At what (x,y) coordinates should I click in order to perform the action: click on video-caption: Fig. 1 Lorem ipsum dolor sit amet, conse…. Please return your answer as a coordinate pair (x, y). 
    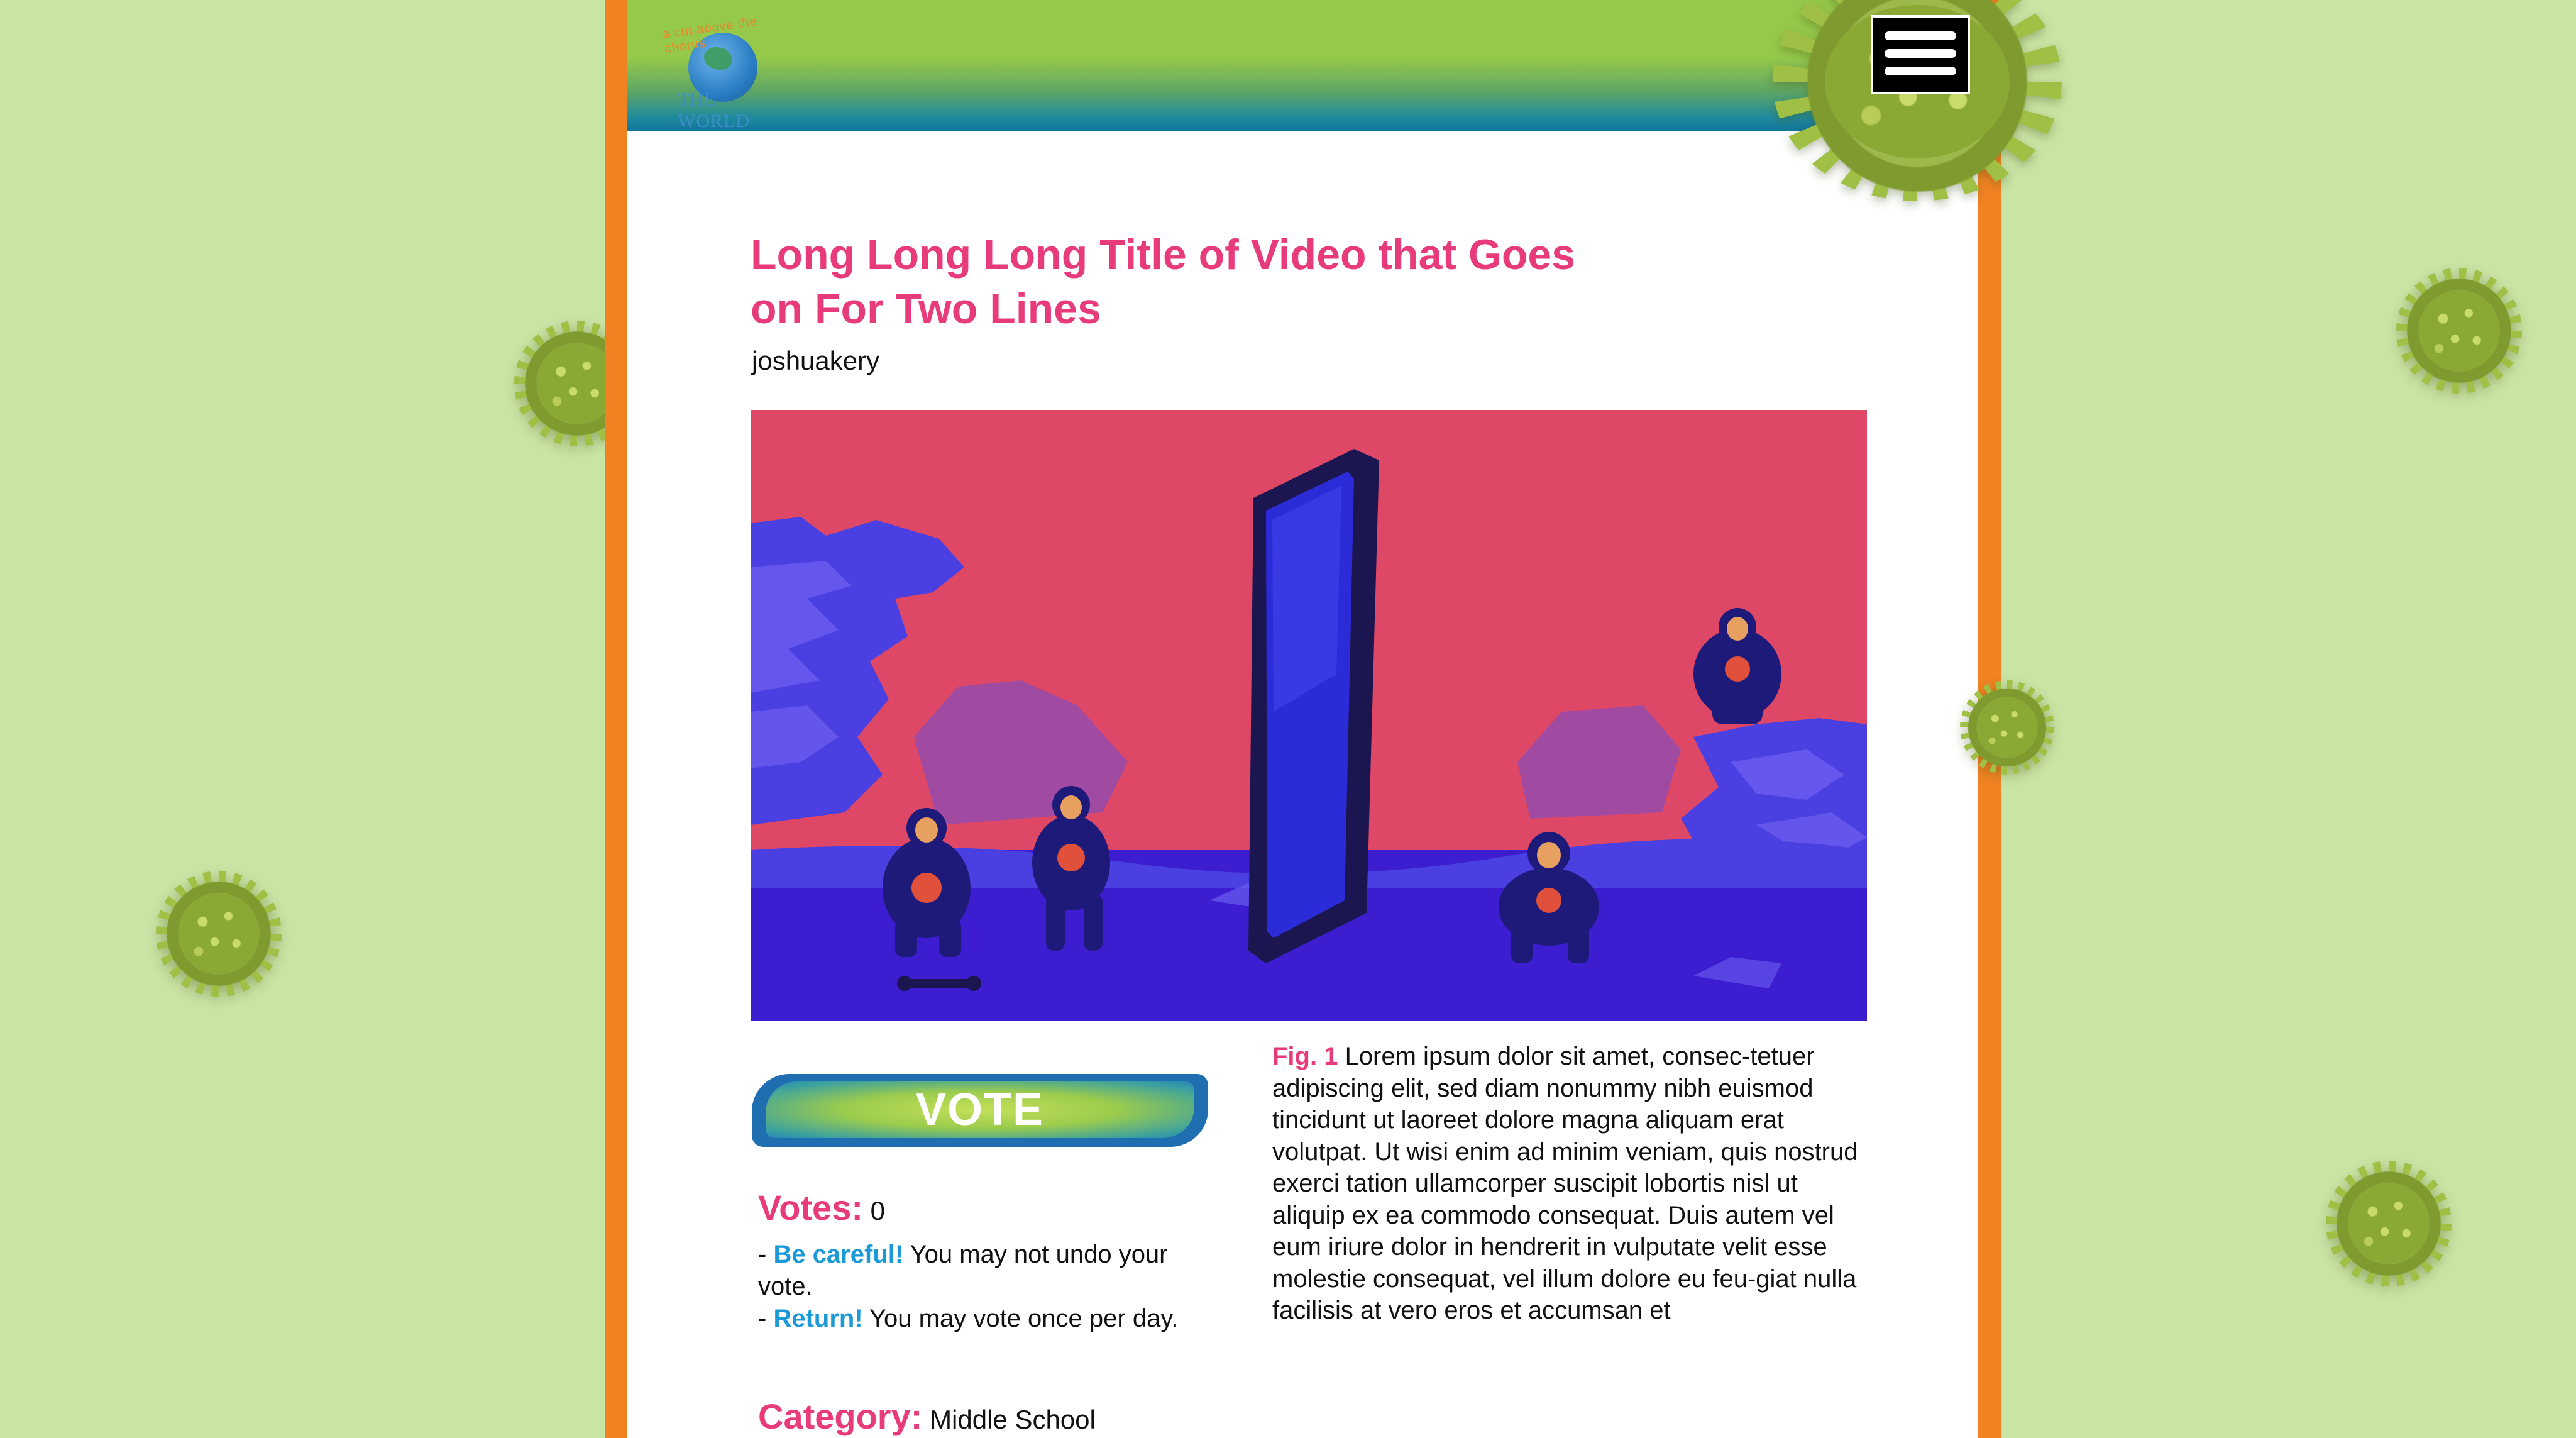
    Looking at the image, I should click on (1571, 1184).